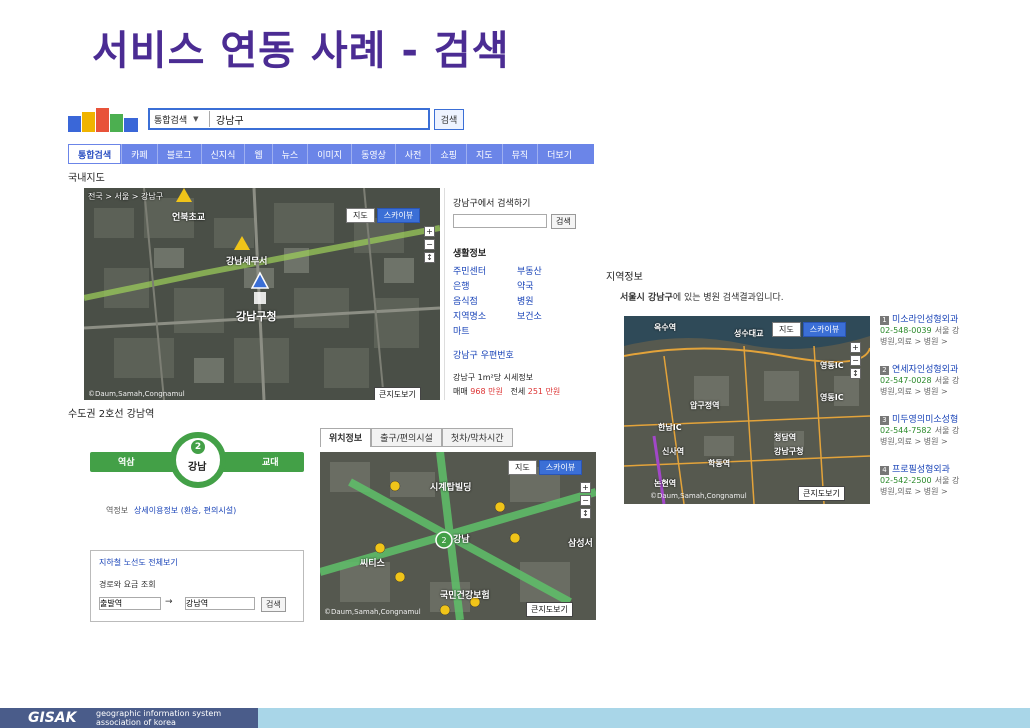 The image size is (1030, 728). Describe the element at coordinates (270, 461) in the screenshot. I see `next-station: 교대` at that location.